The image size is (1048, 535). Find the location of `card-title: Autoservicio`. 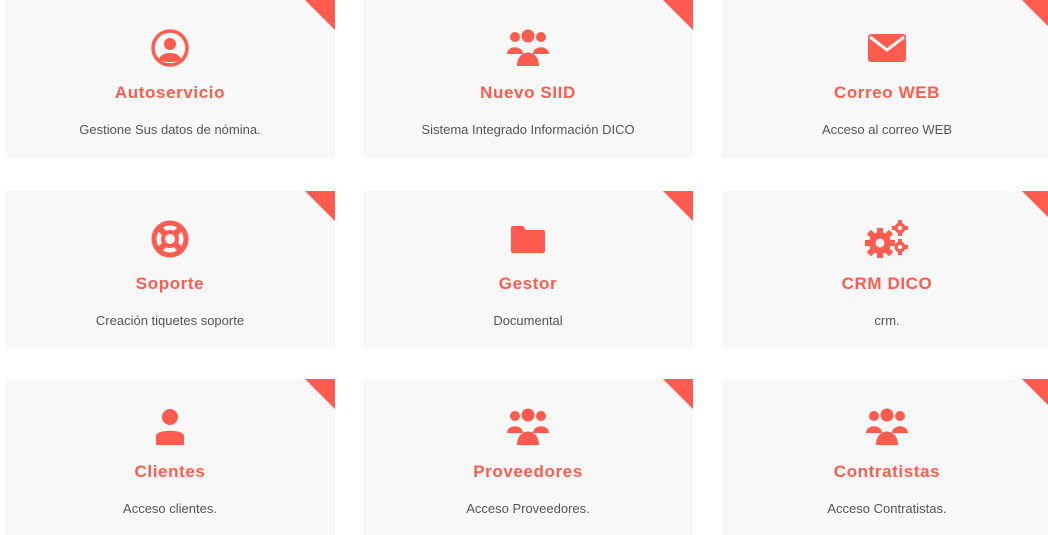

card-title: Autoservicio is located at coordinates (170, 92).